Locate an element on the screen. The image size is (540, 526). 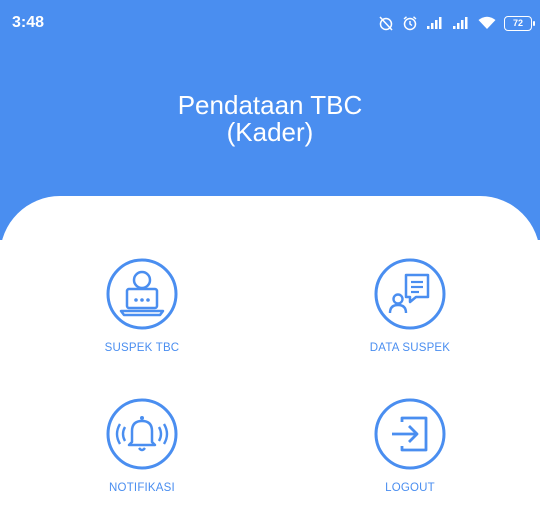
status-time: 3:48 is located at coordinates (28, 22).